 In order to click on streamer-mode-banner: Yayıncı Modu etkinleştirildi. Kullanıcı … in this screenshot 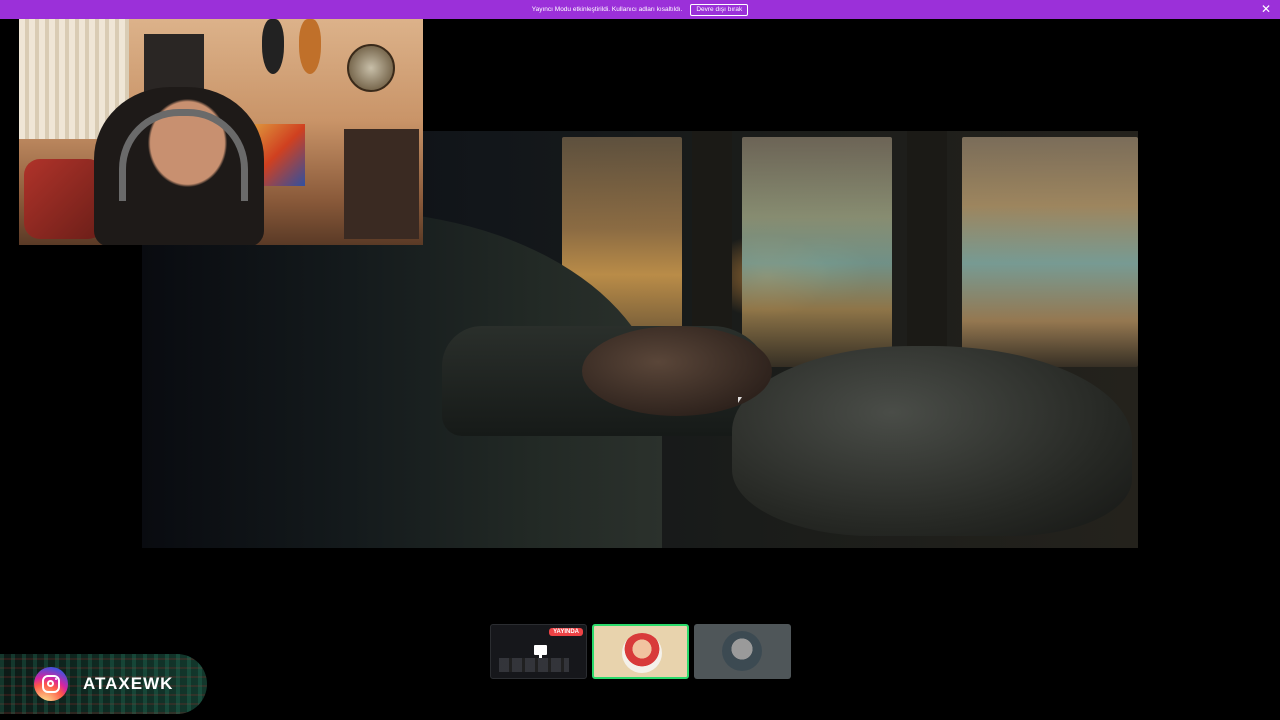, I will do `click(640, 9)`.